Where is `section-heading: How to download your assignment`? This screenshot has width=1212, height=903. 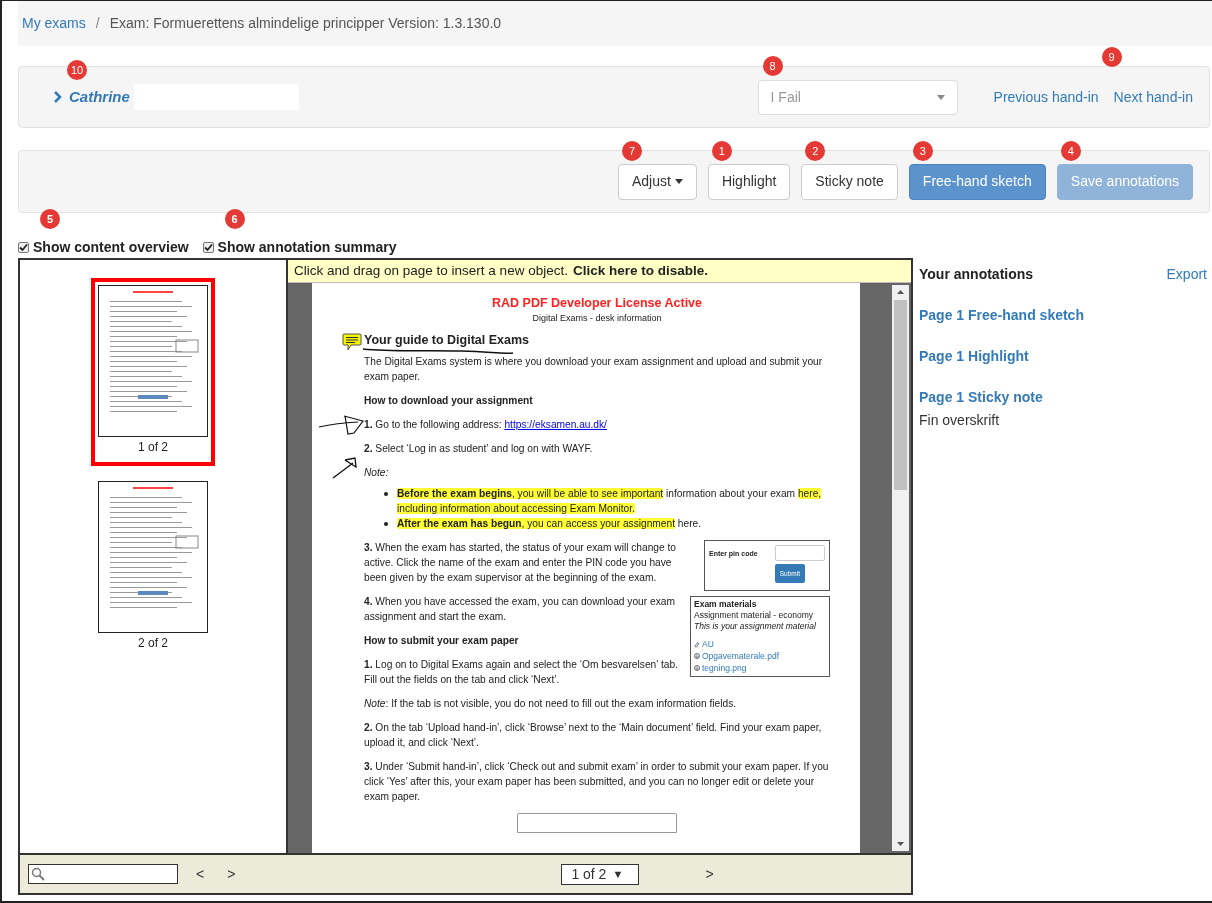 section-heading: How to download your assignment is located at coordinates (449, 401).